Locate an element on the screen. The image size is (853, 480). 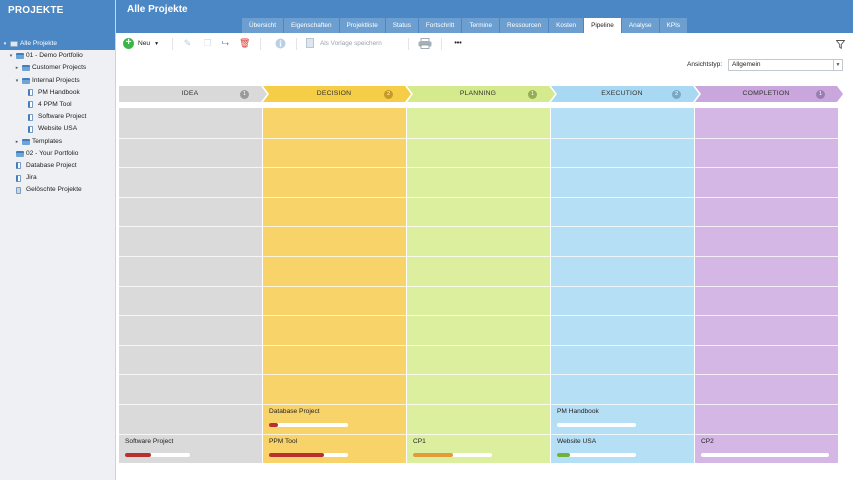
tree-item: ▾ Alle Projekte is located at coordinates (57, 44).